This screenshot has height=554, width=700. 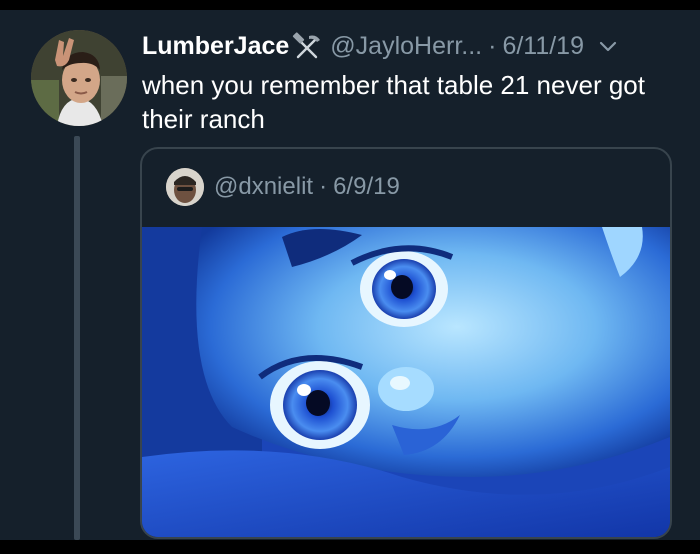 I want to click on quoted-tweet-header: @dxnielit · 6/9/19, so click(x=283, y=187).